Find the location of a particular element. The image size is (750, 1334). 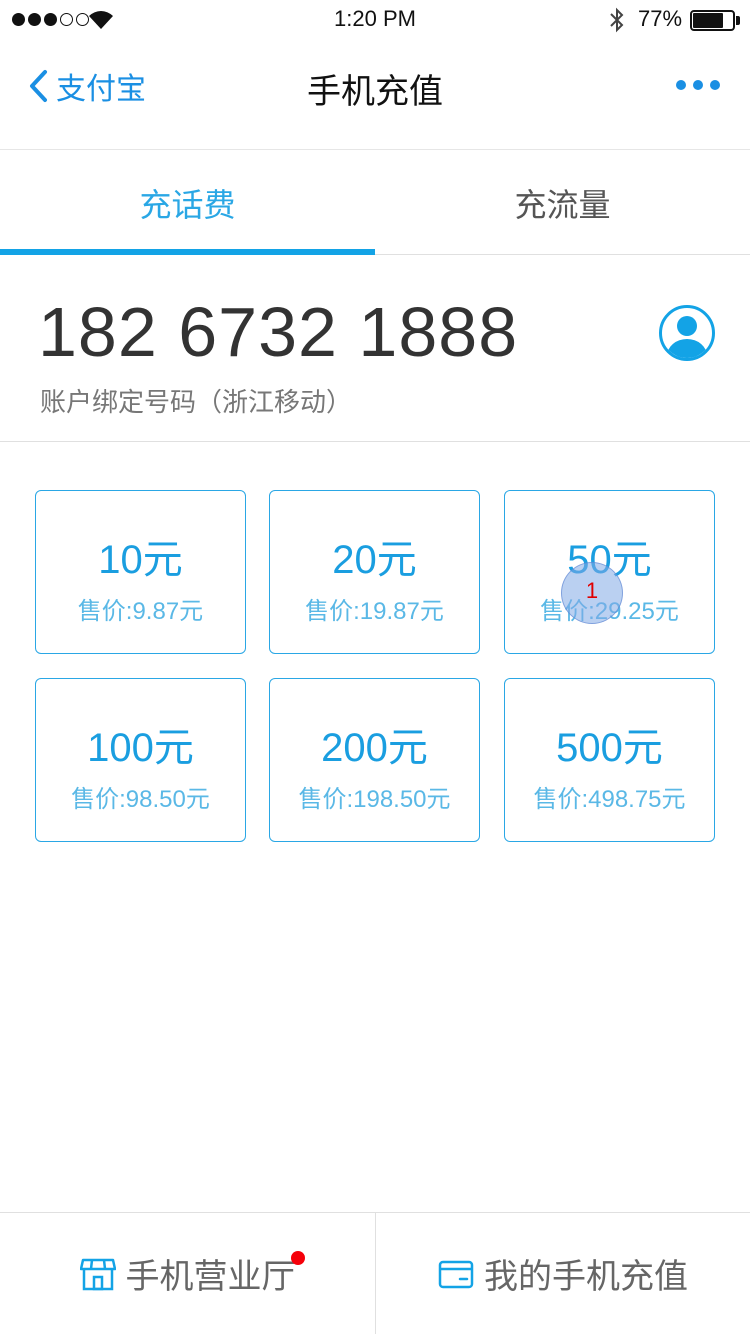

touch-indicator: 1 is located at coordinates (592, 593).